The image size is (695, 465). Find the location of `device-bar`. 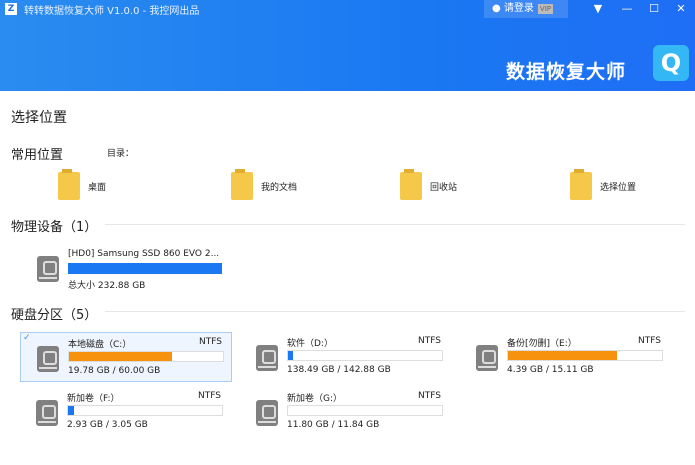

device-bar is located at coordinates (145, 268).